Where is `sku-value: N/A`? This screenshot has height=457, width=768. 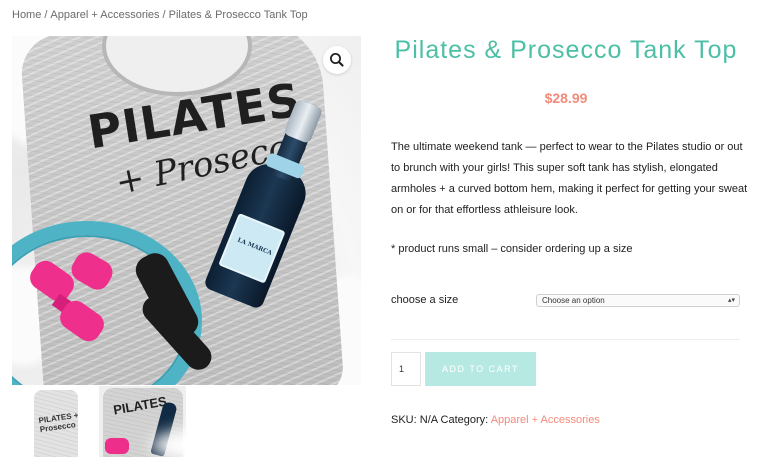 sku-value: N/A is located at coordinates (428, 420).